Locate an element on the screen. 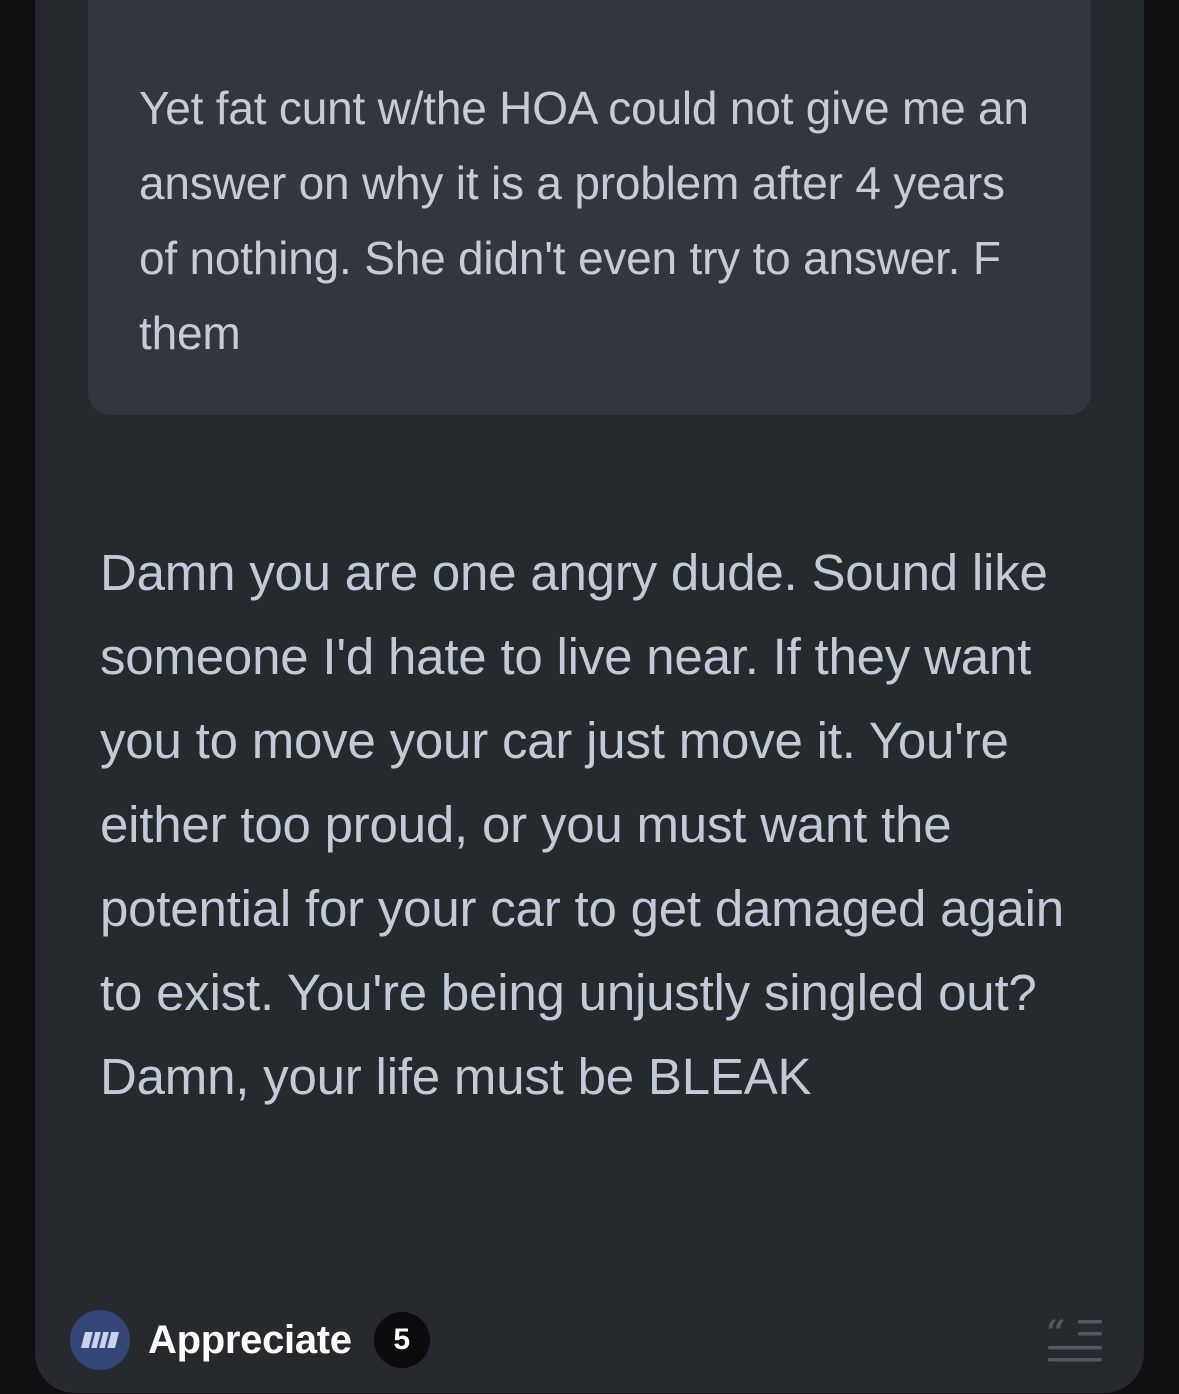 The image size is (1179, 1394). quote-reply-icon: “ is located at coordinates (1074, 1337).